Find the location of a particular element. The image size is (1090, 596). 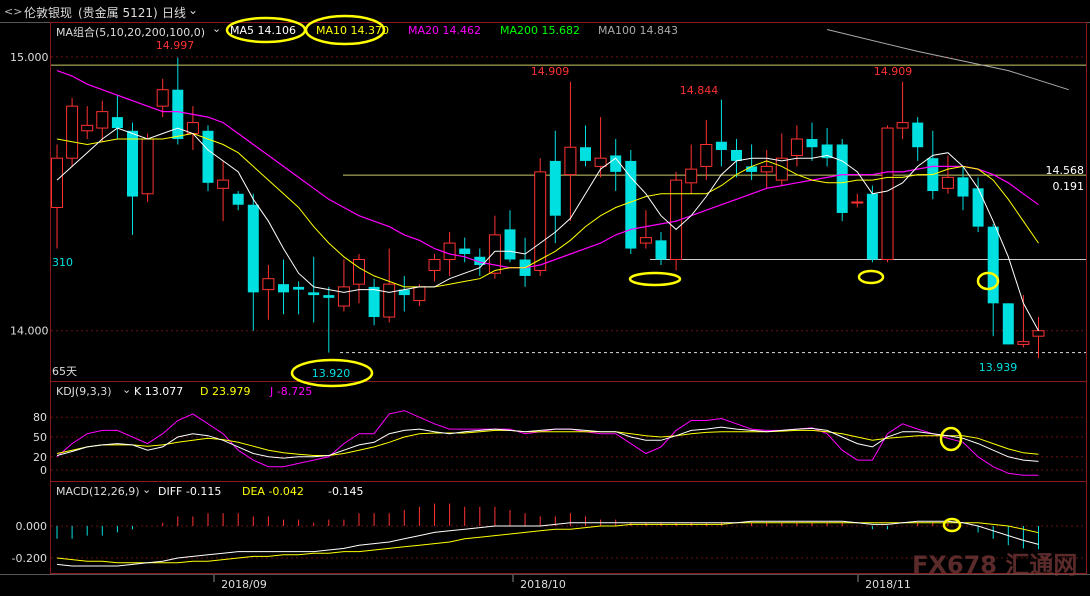

kdj-tick-label: 80 is located at coordinates (40, 417).